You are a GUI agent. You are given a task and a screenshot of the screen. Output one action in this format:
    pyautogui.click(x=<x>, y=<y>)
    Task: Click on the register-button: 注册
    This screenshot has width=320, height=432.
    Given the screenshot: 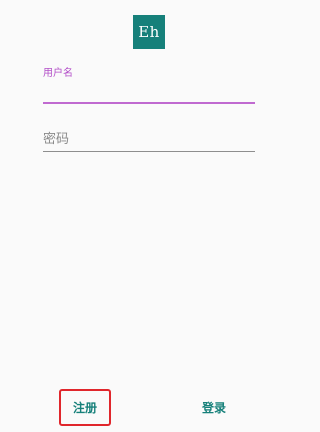 What is the action you would take?
    pyautogui.click(x=85, y=407)
    